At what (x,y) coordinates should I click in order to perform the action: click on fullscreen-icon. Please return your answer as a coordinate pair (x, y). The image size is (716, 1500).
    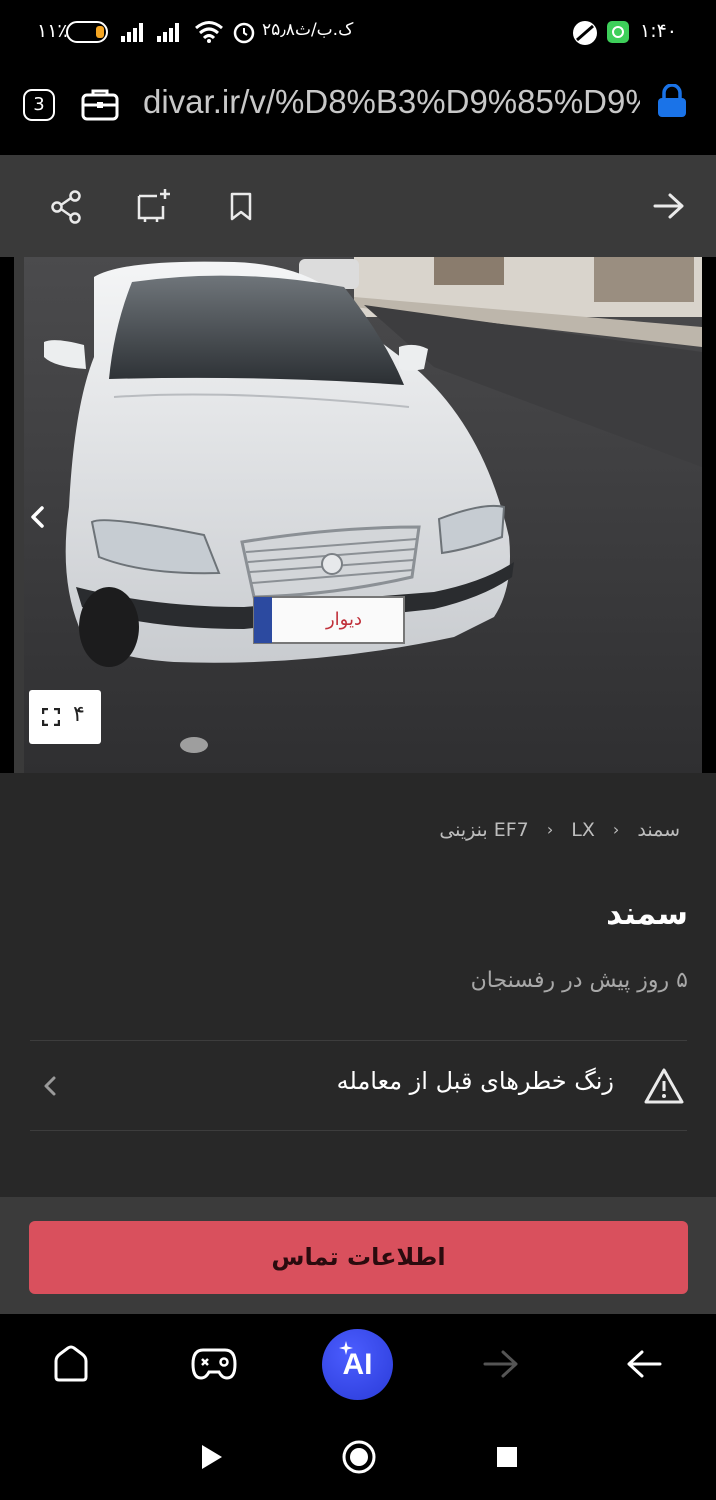
    Looking at the image, I should click on (51, 717).